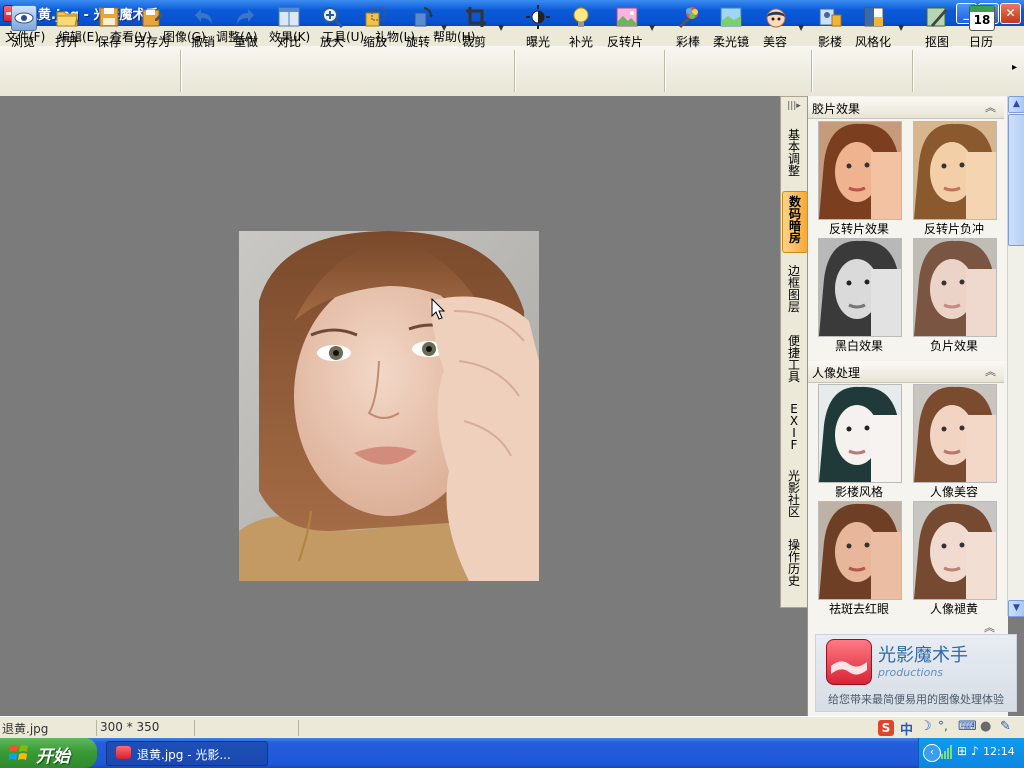 The height and width of the screenshot is (768, 1024). I want to click on vertical-tab-bar: |||▸ 基本调整 数码暗房 边框图层 便捷工具 EXIF 光影社区 操作历史, so click(794, 352).